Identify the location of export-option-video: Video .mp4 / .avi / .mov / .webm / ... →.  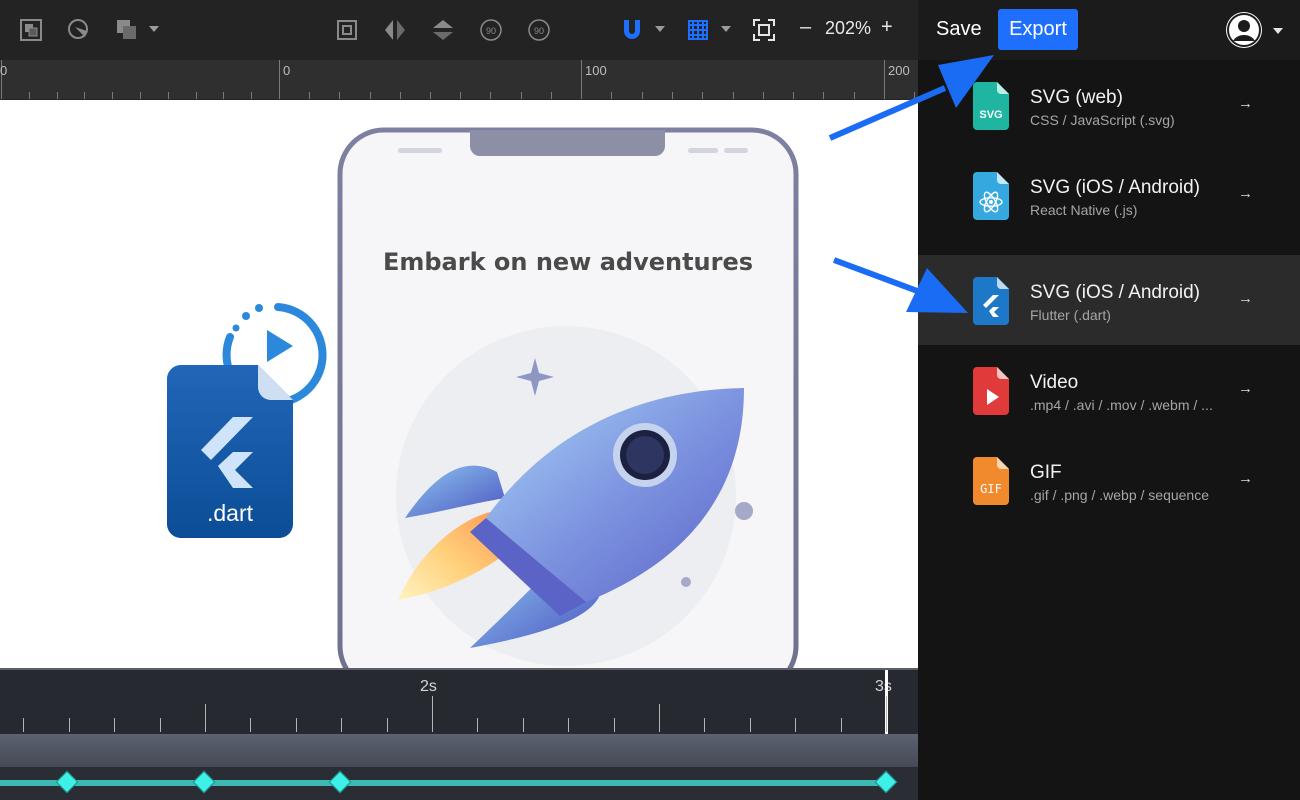
(1109, 390).